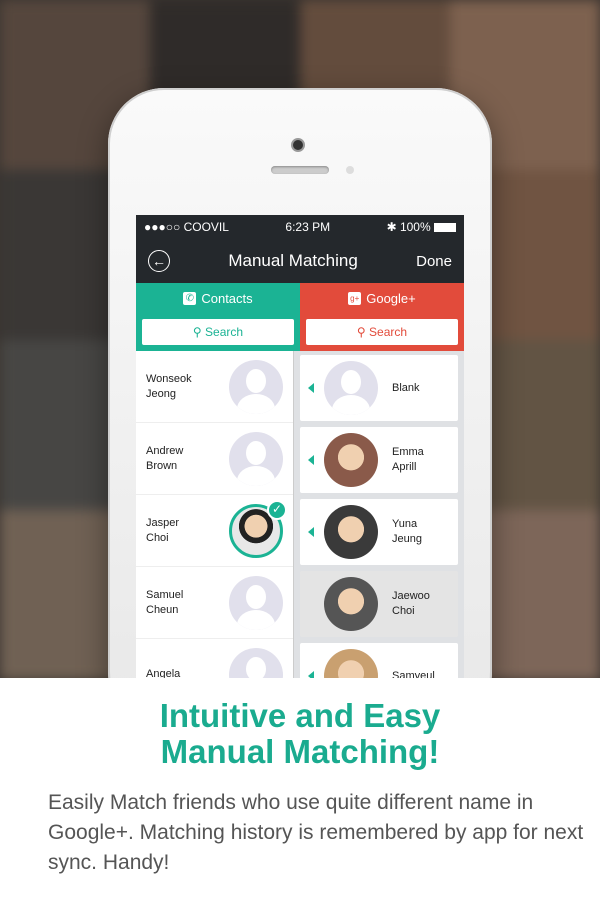 This screenshot has width=600, height=900. I want to click on battery: ✱ 100%, so click(421, 227).